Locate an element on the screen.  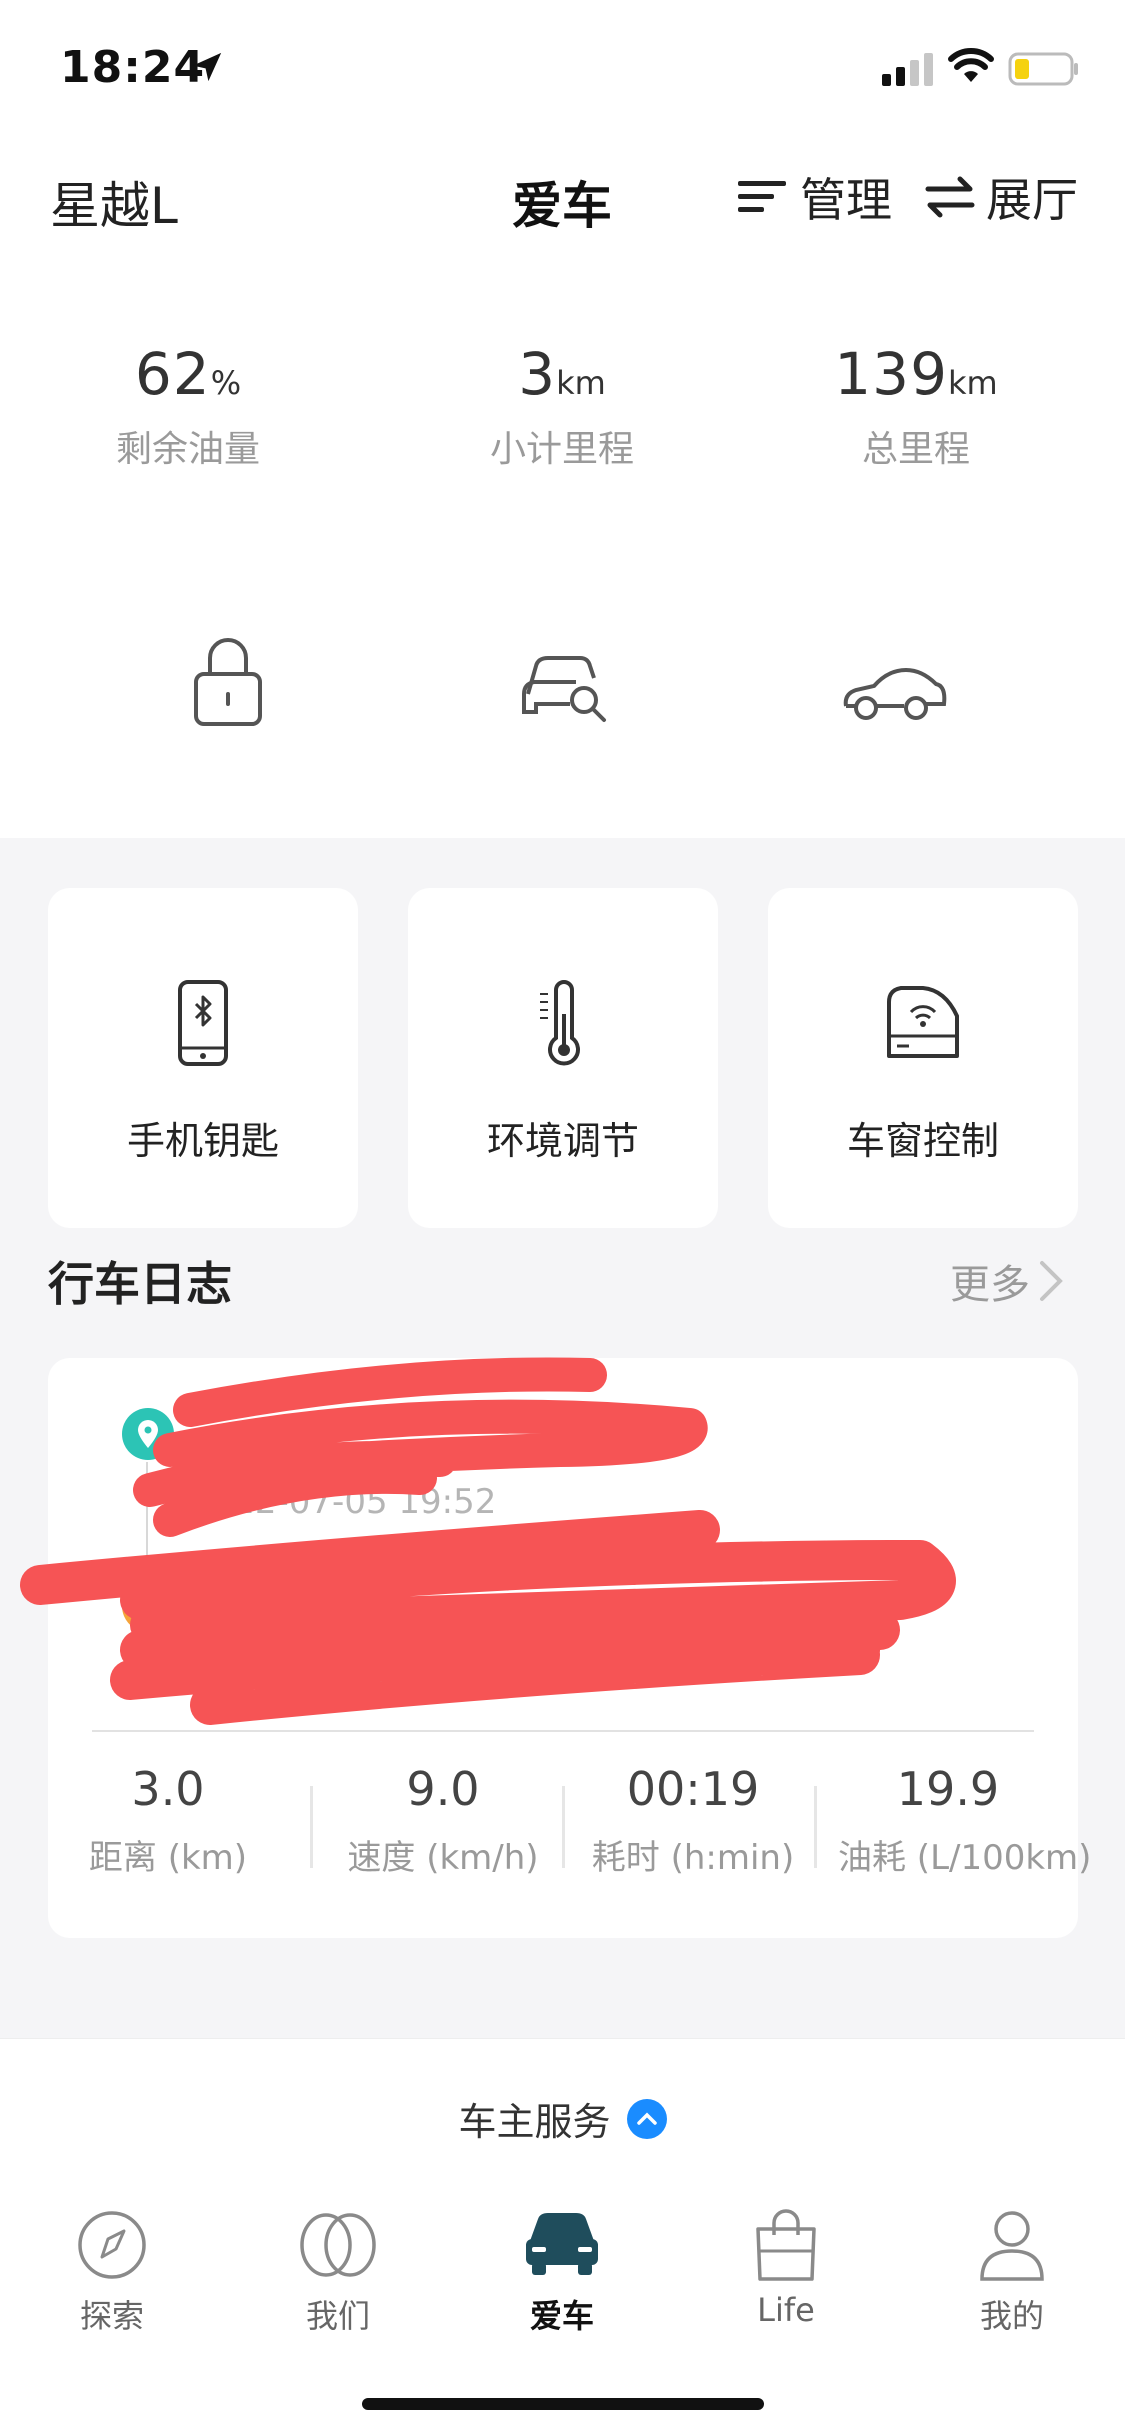
start-location-icon is located at coordinates (148, 1434).